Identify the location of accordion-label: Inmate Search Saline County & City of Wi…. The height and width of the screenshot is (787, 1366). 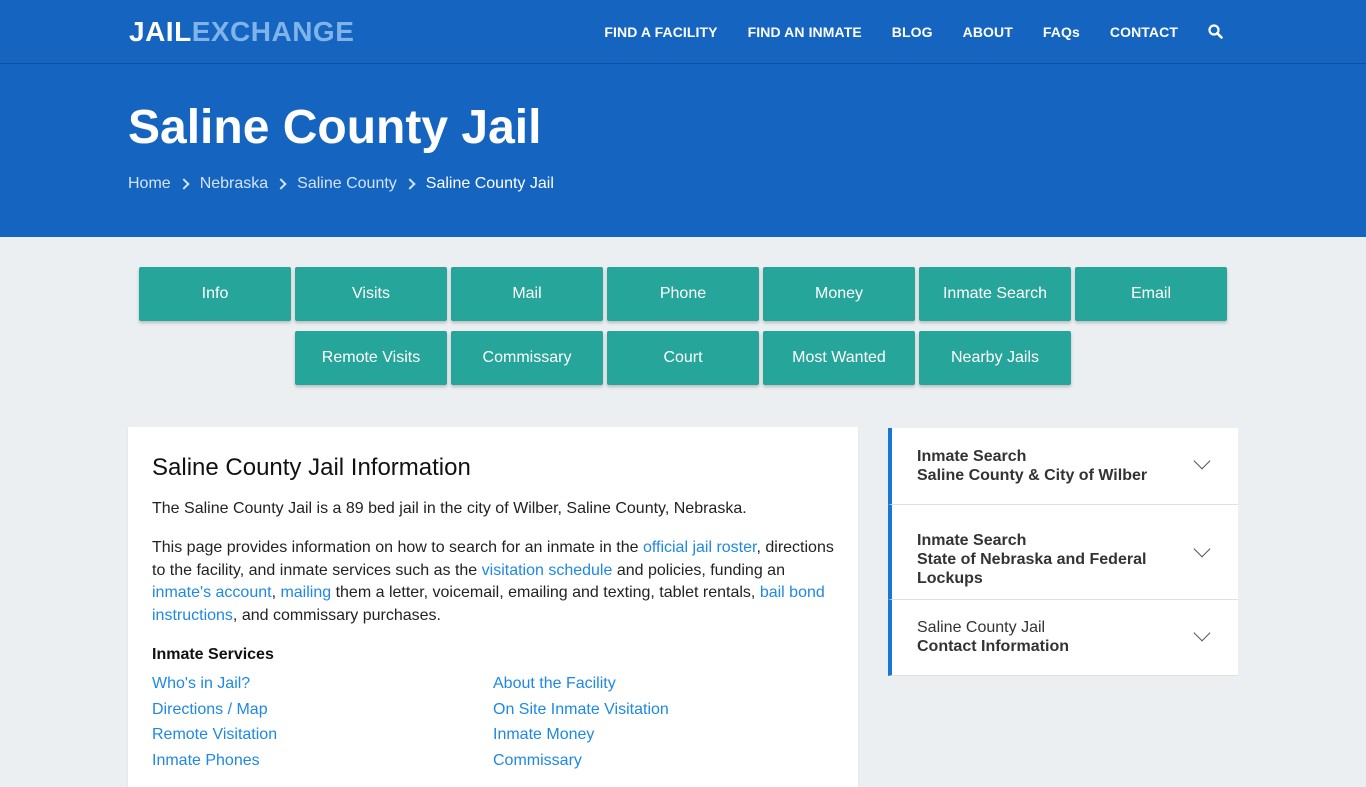
(1032, 466).